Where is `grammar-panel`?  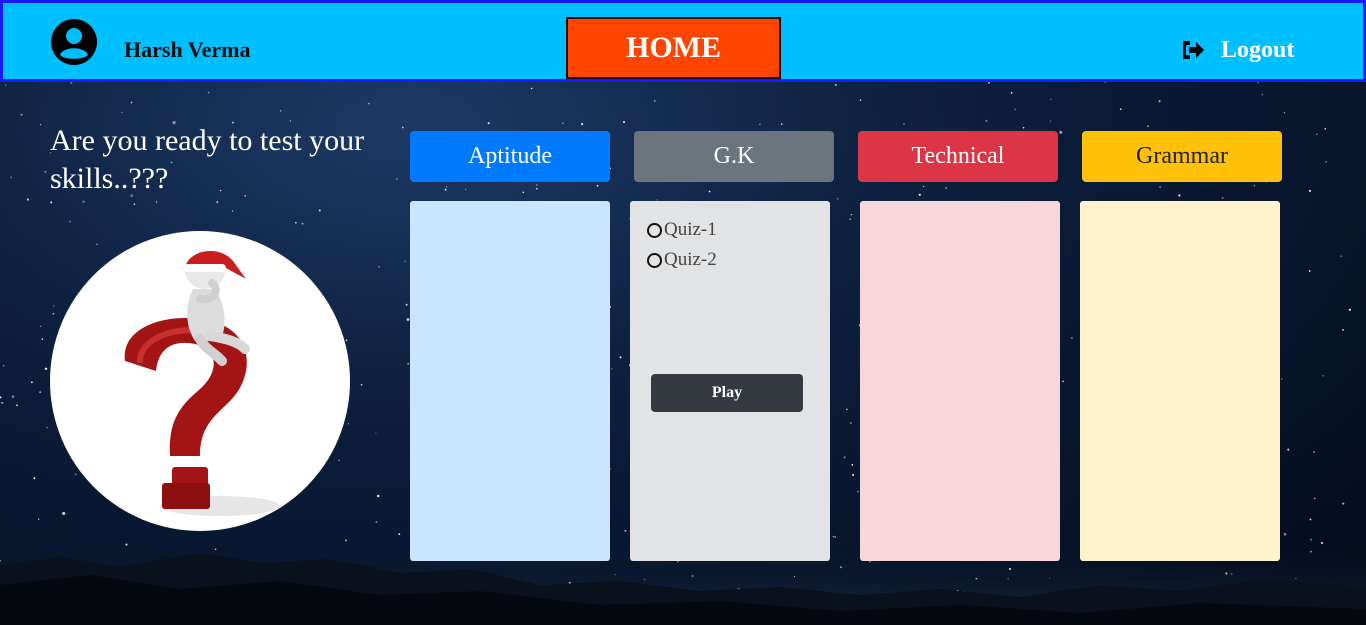 grammar-panel is located at coordinates (1180, 381).